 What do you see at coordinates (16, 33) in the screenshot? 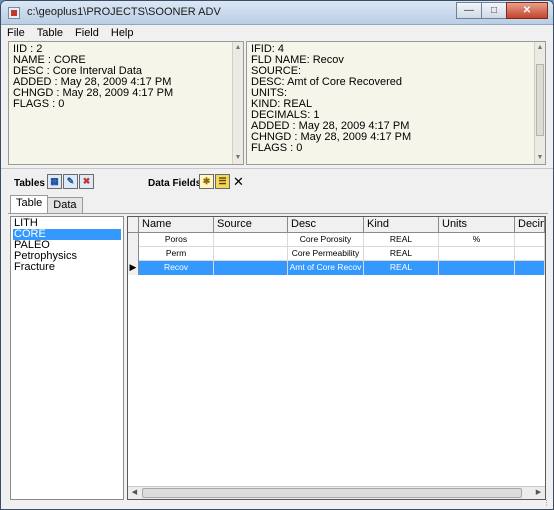
I see `menu-file: File` at bounding box center [16, 33].